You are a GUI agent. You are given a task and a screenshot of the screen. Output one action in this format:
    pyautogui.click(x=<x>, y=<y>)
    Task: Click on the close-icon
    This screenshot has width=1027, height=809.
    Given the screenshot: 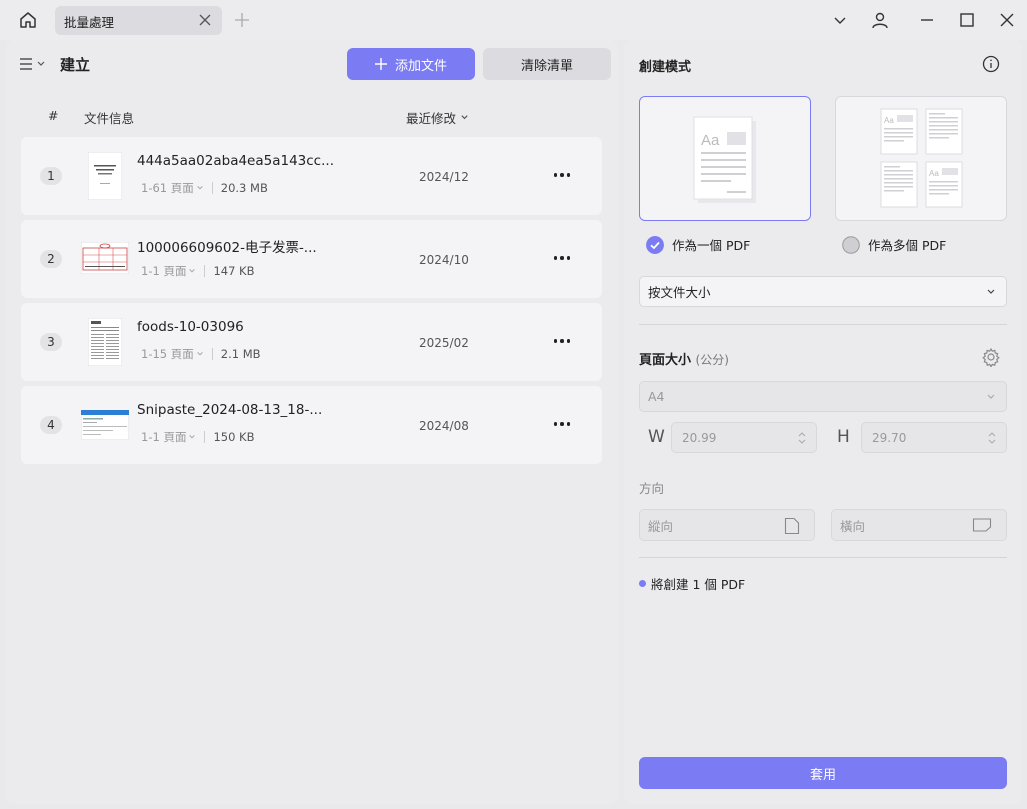 What is the action you would take?
    pyautogui.click(x=1007, y=20)
    